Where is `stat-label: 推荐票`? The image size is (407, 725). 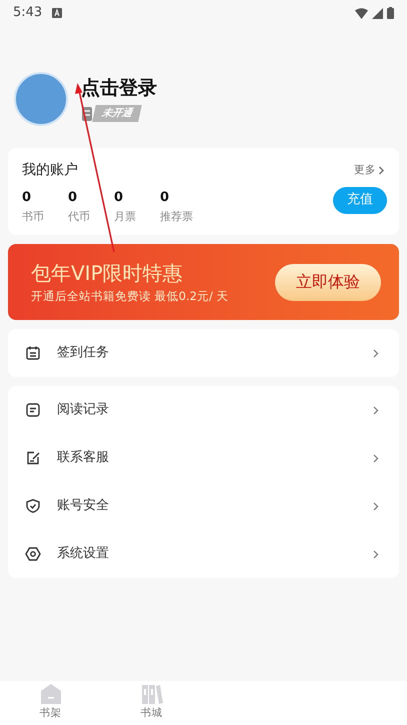 stat-label: 推荐票 is located at coordinates (176, 217).